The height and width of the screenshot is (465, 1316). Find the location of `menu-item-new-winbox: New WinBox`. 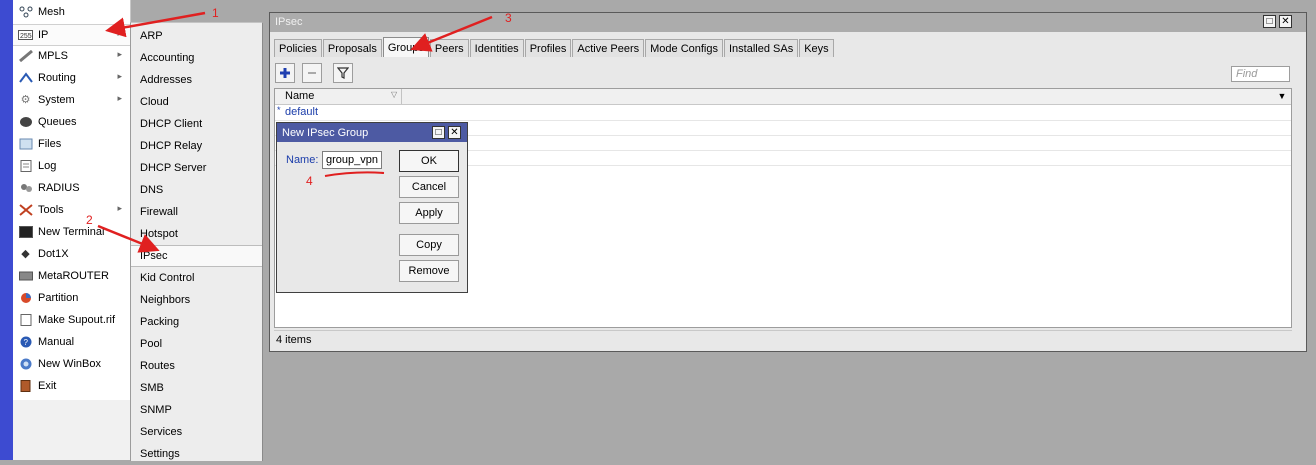

menu-item-new-winbox: New WinBox is located at coordinates (71, 364).